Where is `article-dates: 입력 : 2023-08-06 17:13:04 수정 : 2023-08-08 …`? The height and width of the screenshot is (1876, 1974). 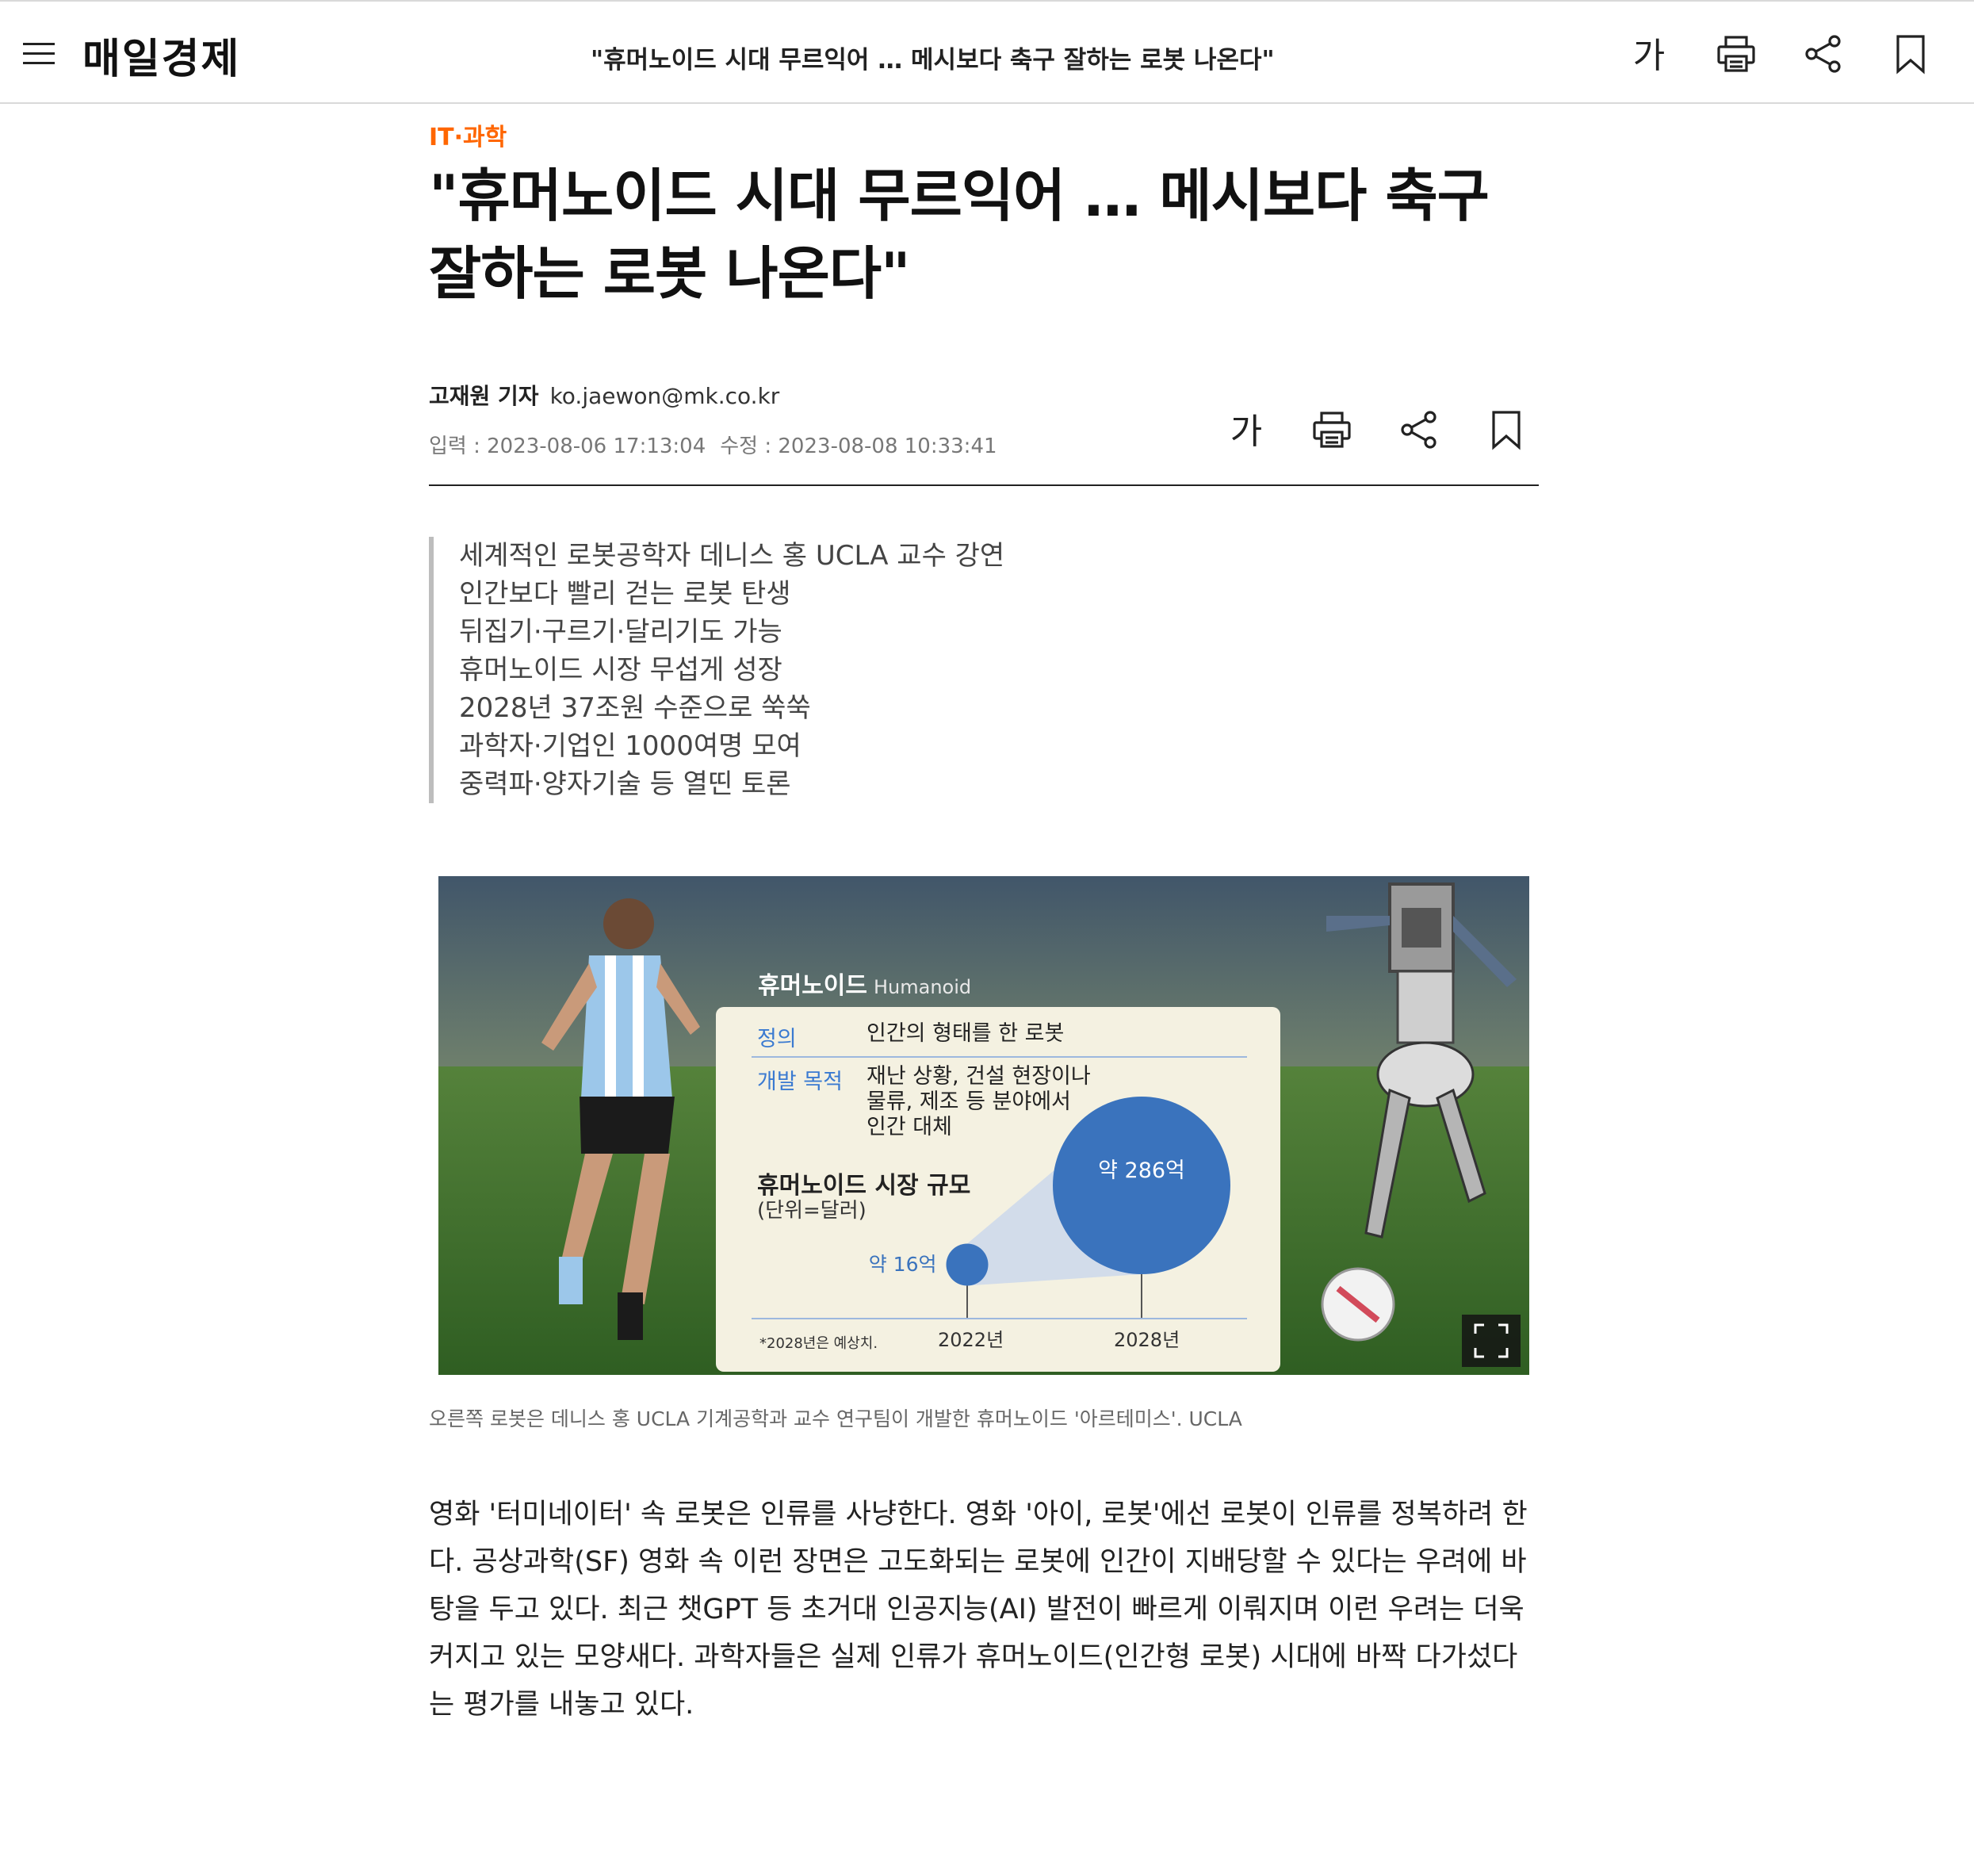
article-dates: 입력 : 2023-08-06 17:13:04 수정 : 2023-08-08 … is located at coordinates (713, 445).